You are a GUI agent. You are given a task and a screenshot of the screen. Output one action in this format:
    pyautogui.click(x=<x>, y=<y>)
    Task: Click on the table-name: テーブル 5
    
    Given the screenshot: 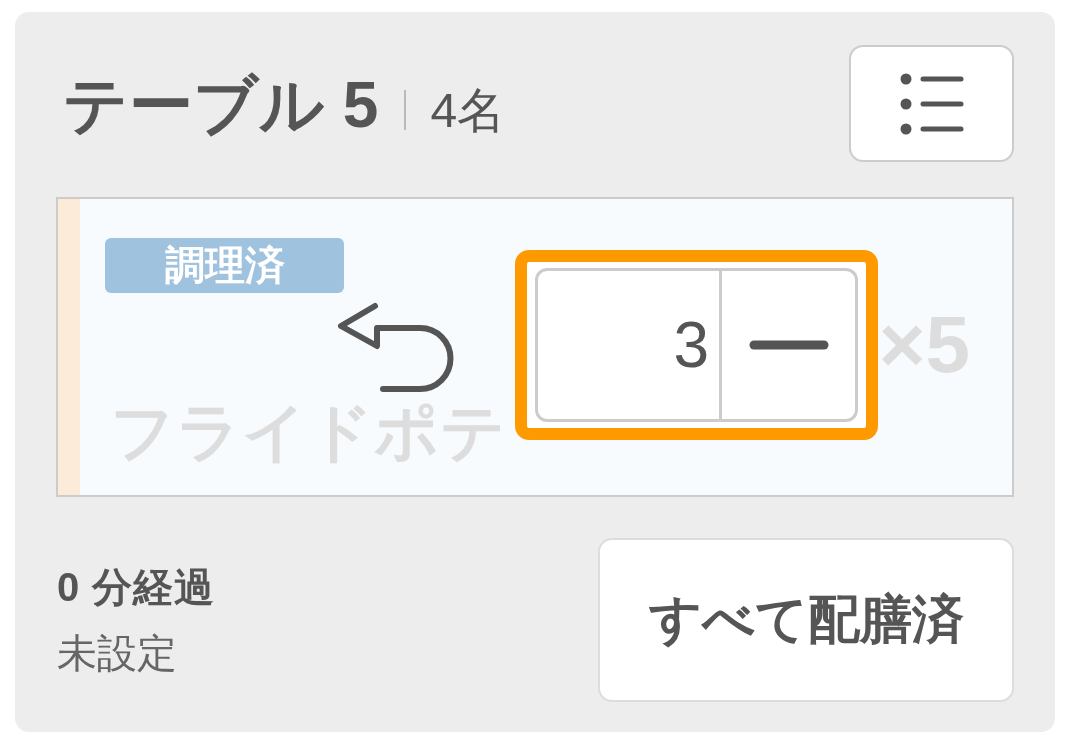 What is the action you would take?
    pyautogui.click(x=221, y=105)
    